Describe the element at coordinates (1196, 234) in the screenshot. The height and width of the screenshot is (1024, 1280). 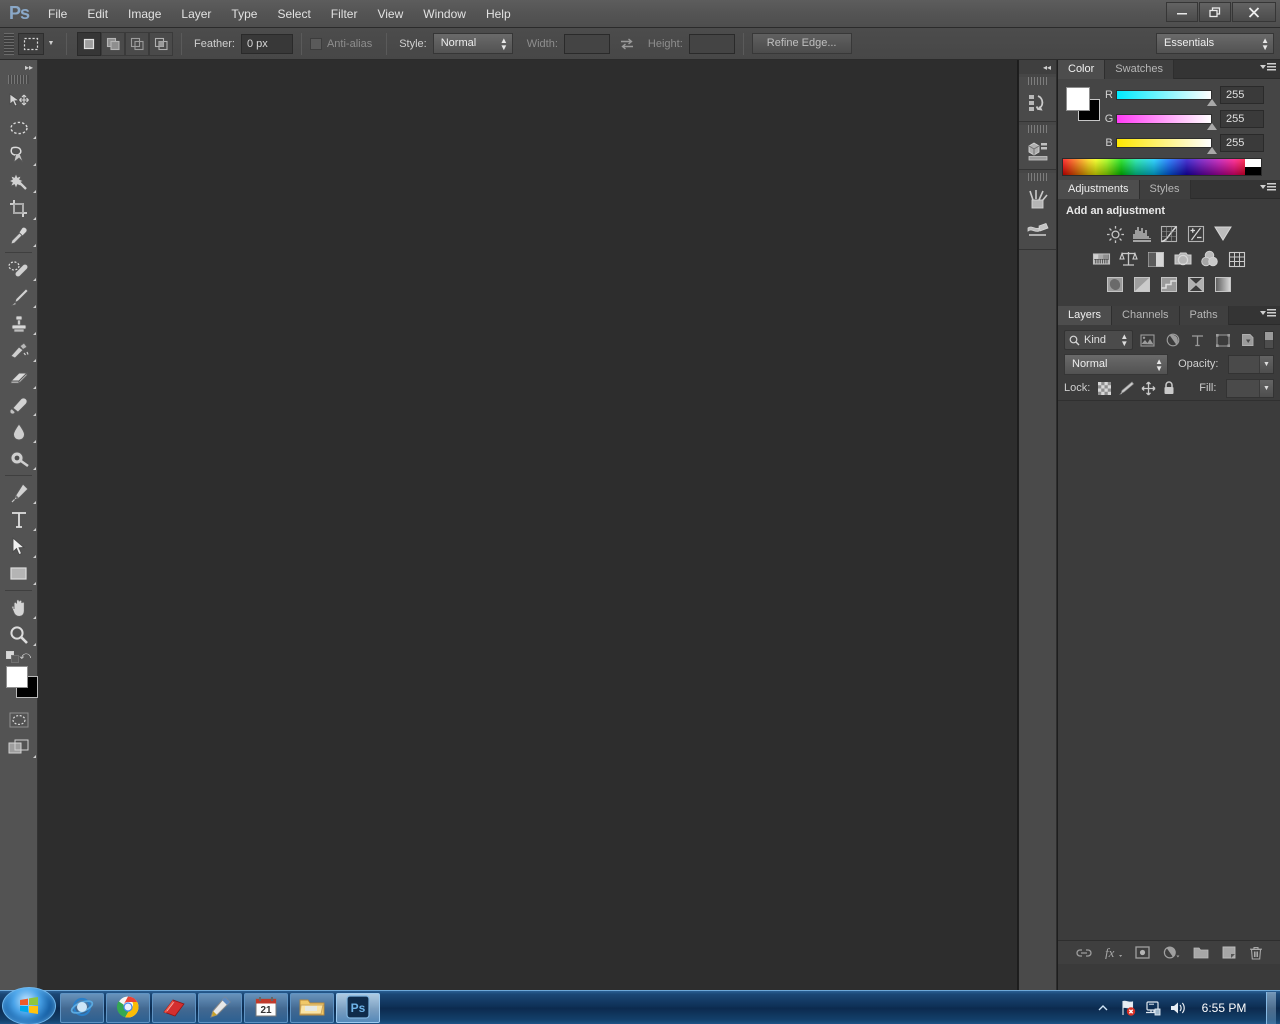
I see `exposure-icon` at that location.